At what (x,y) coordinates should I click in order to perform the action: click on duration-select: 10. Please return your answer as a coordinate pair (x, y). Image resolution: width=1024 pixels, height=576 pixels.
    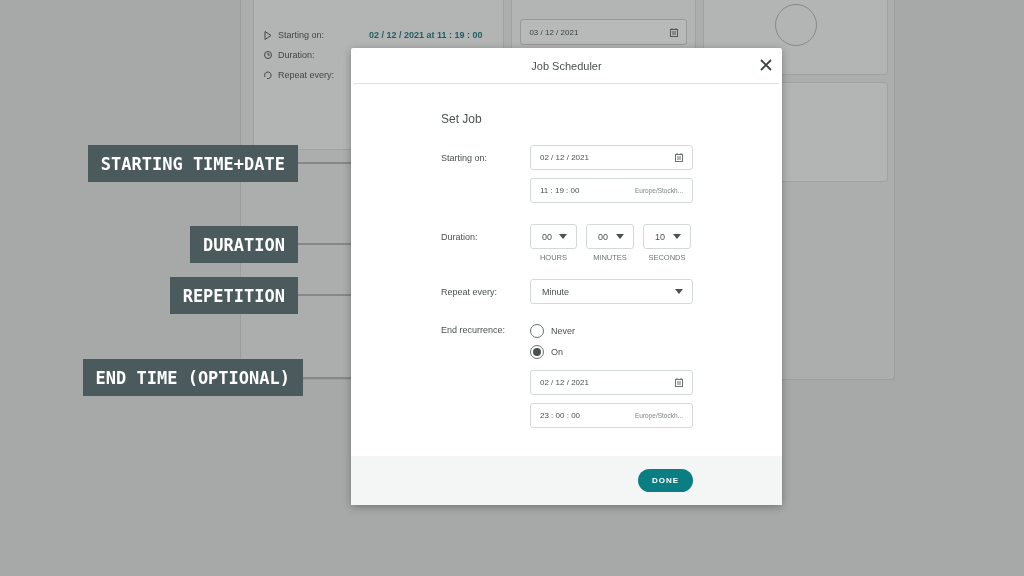
    Looking at the image, I should click on (667, 236).